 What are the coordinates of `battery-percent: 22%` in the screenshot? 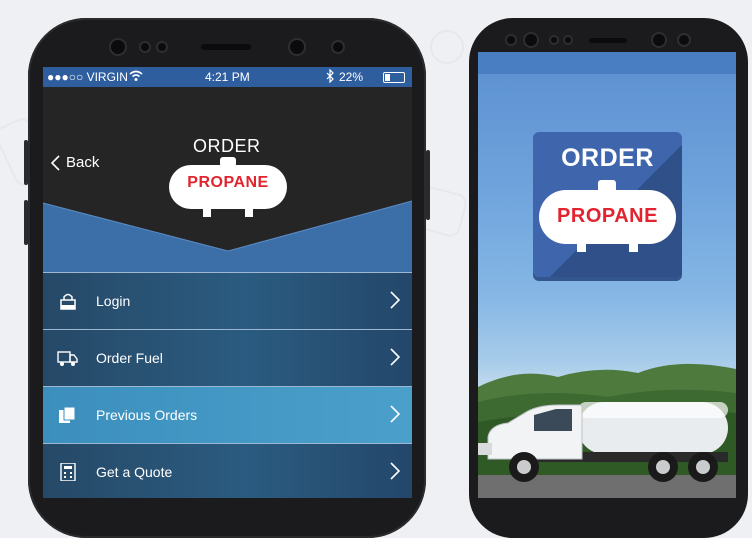 It's located at (351, 77).